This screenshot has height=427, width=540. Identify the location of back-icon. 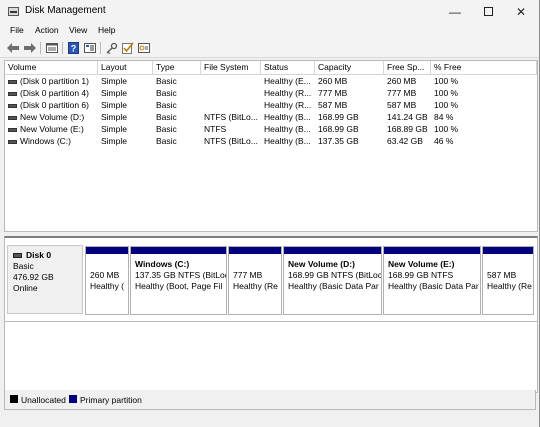
(12, 47).